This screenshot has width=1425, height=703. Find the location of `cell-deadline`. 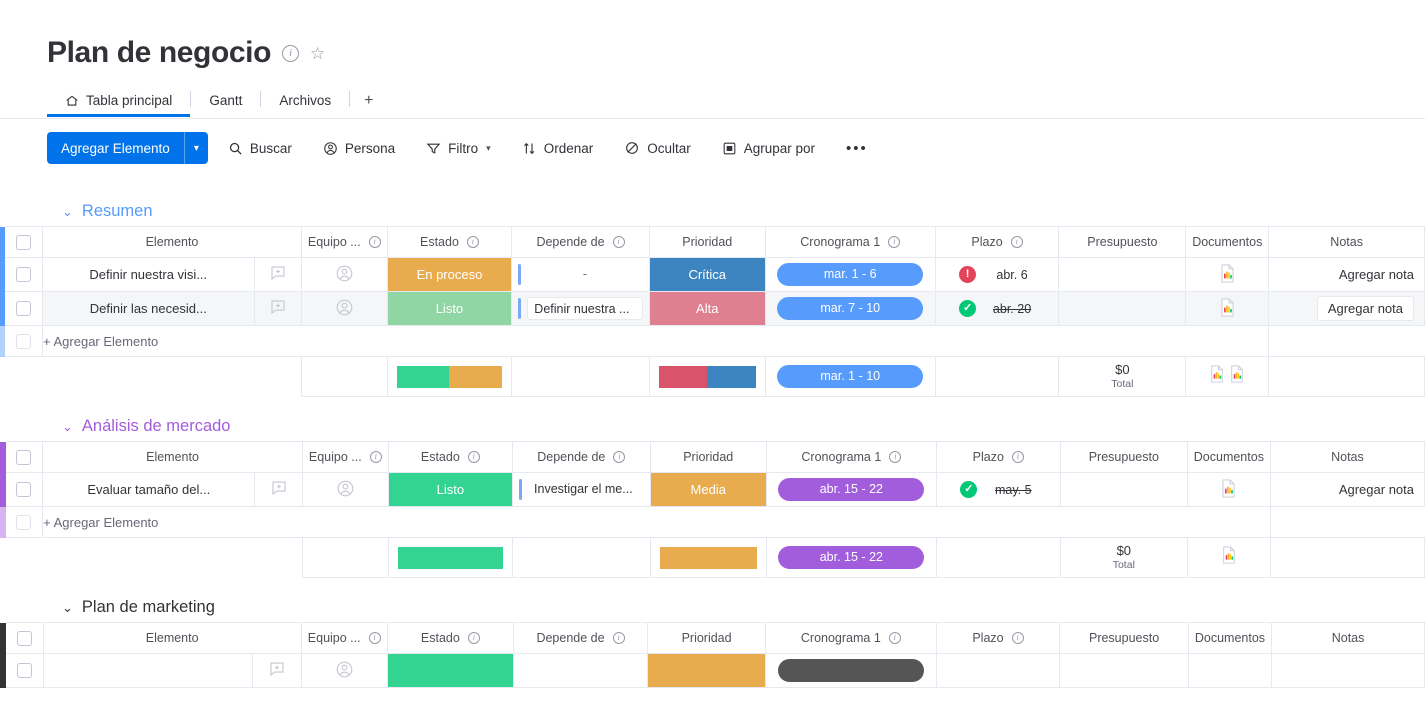

cell-deadline is located at coordinates (998, 670).